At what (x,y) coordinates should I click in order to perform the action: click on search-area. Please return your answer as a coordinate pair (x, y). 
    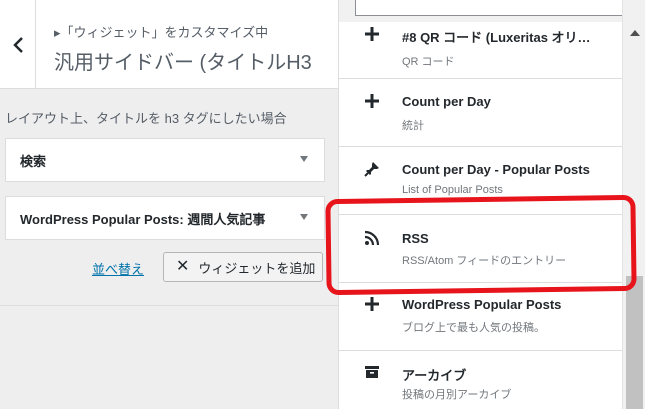
    Looking at the image, I should click on (492, 11).